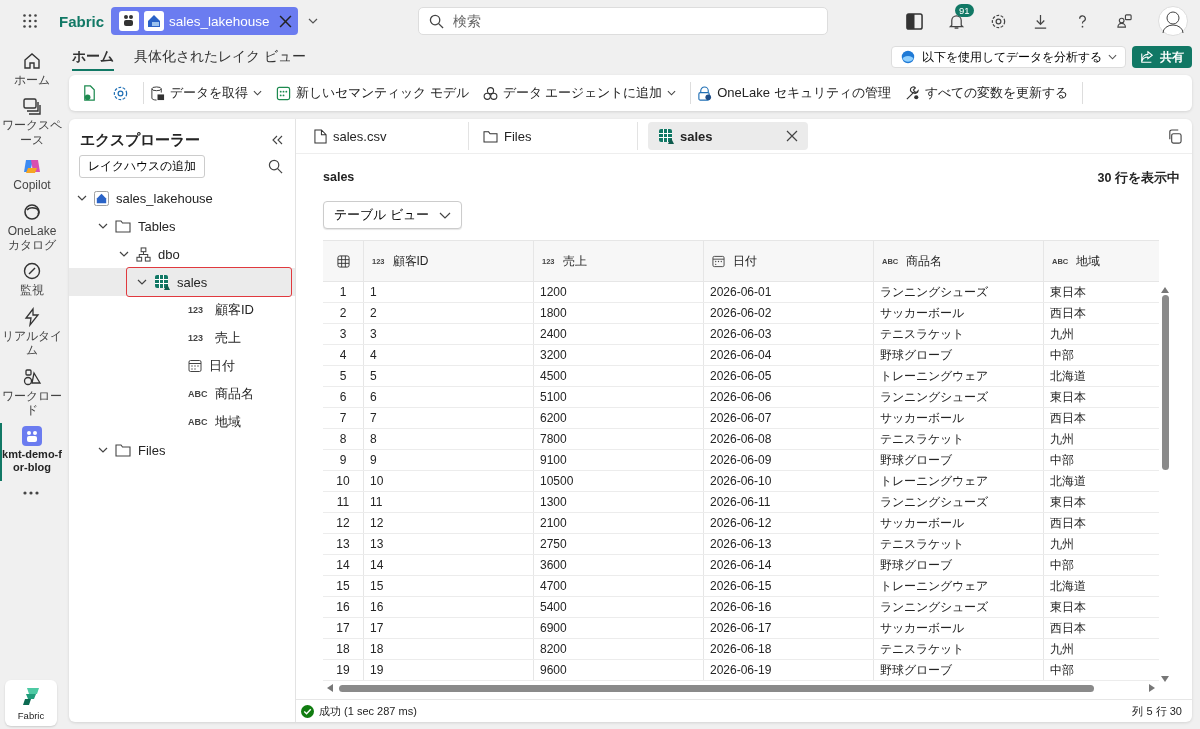  What do you see at coordinates (343, 439) in the screenshot?
I see `row-number: 8` at bounding box center [343, 439].